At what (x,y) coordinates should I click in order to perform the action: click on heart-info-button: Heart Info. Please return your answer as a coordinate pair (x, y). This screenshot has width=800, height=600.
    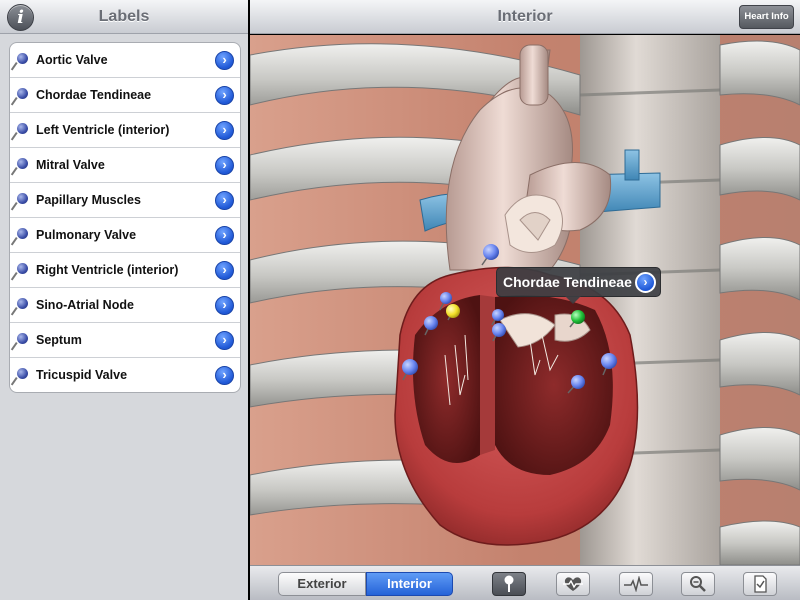
    Looking at the image, I should click on (766, 17).